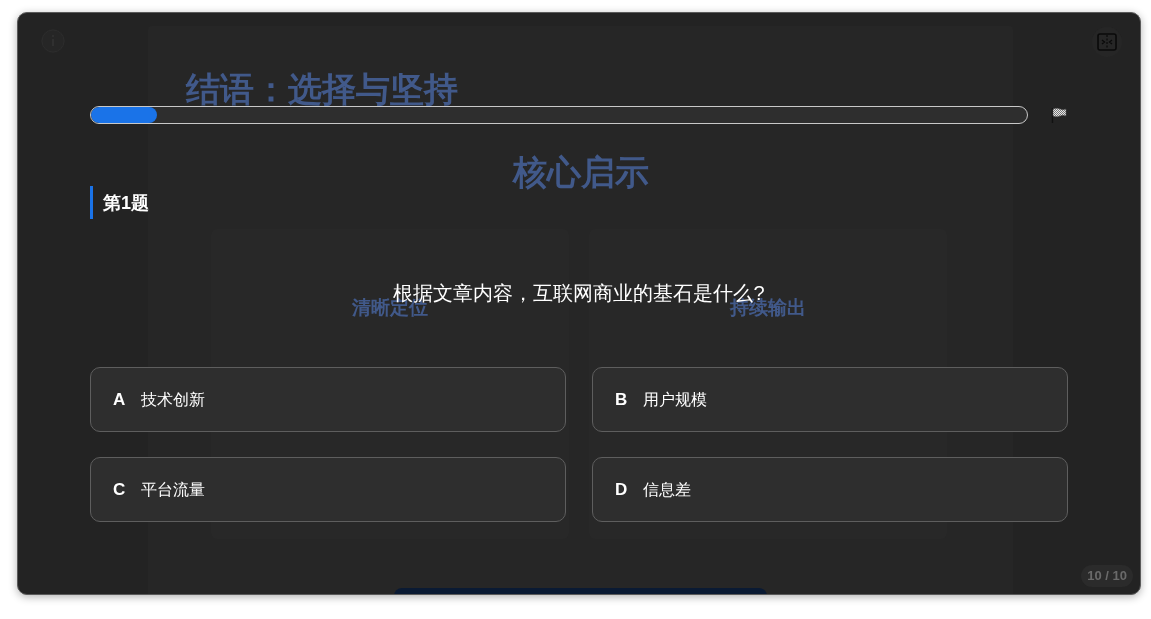 This screenshot has width=1151, height=619. Describe the element at coordinates (173, 399) in the screenshot. I see `option-text: 技术创新` at that location.